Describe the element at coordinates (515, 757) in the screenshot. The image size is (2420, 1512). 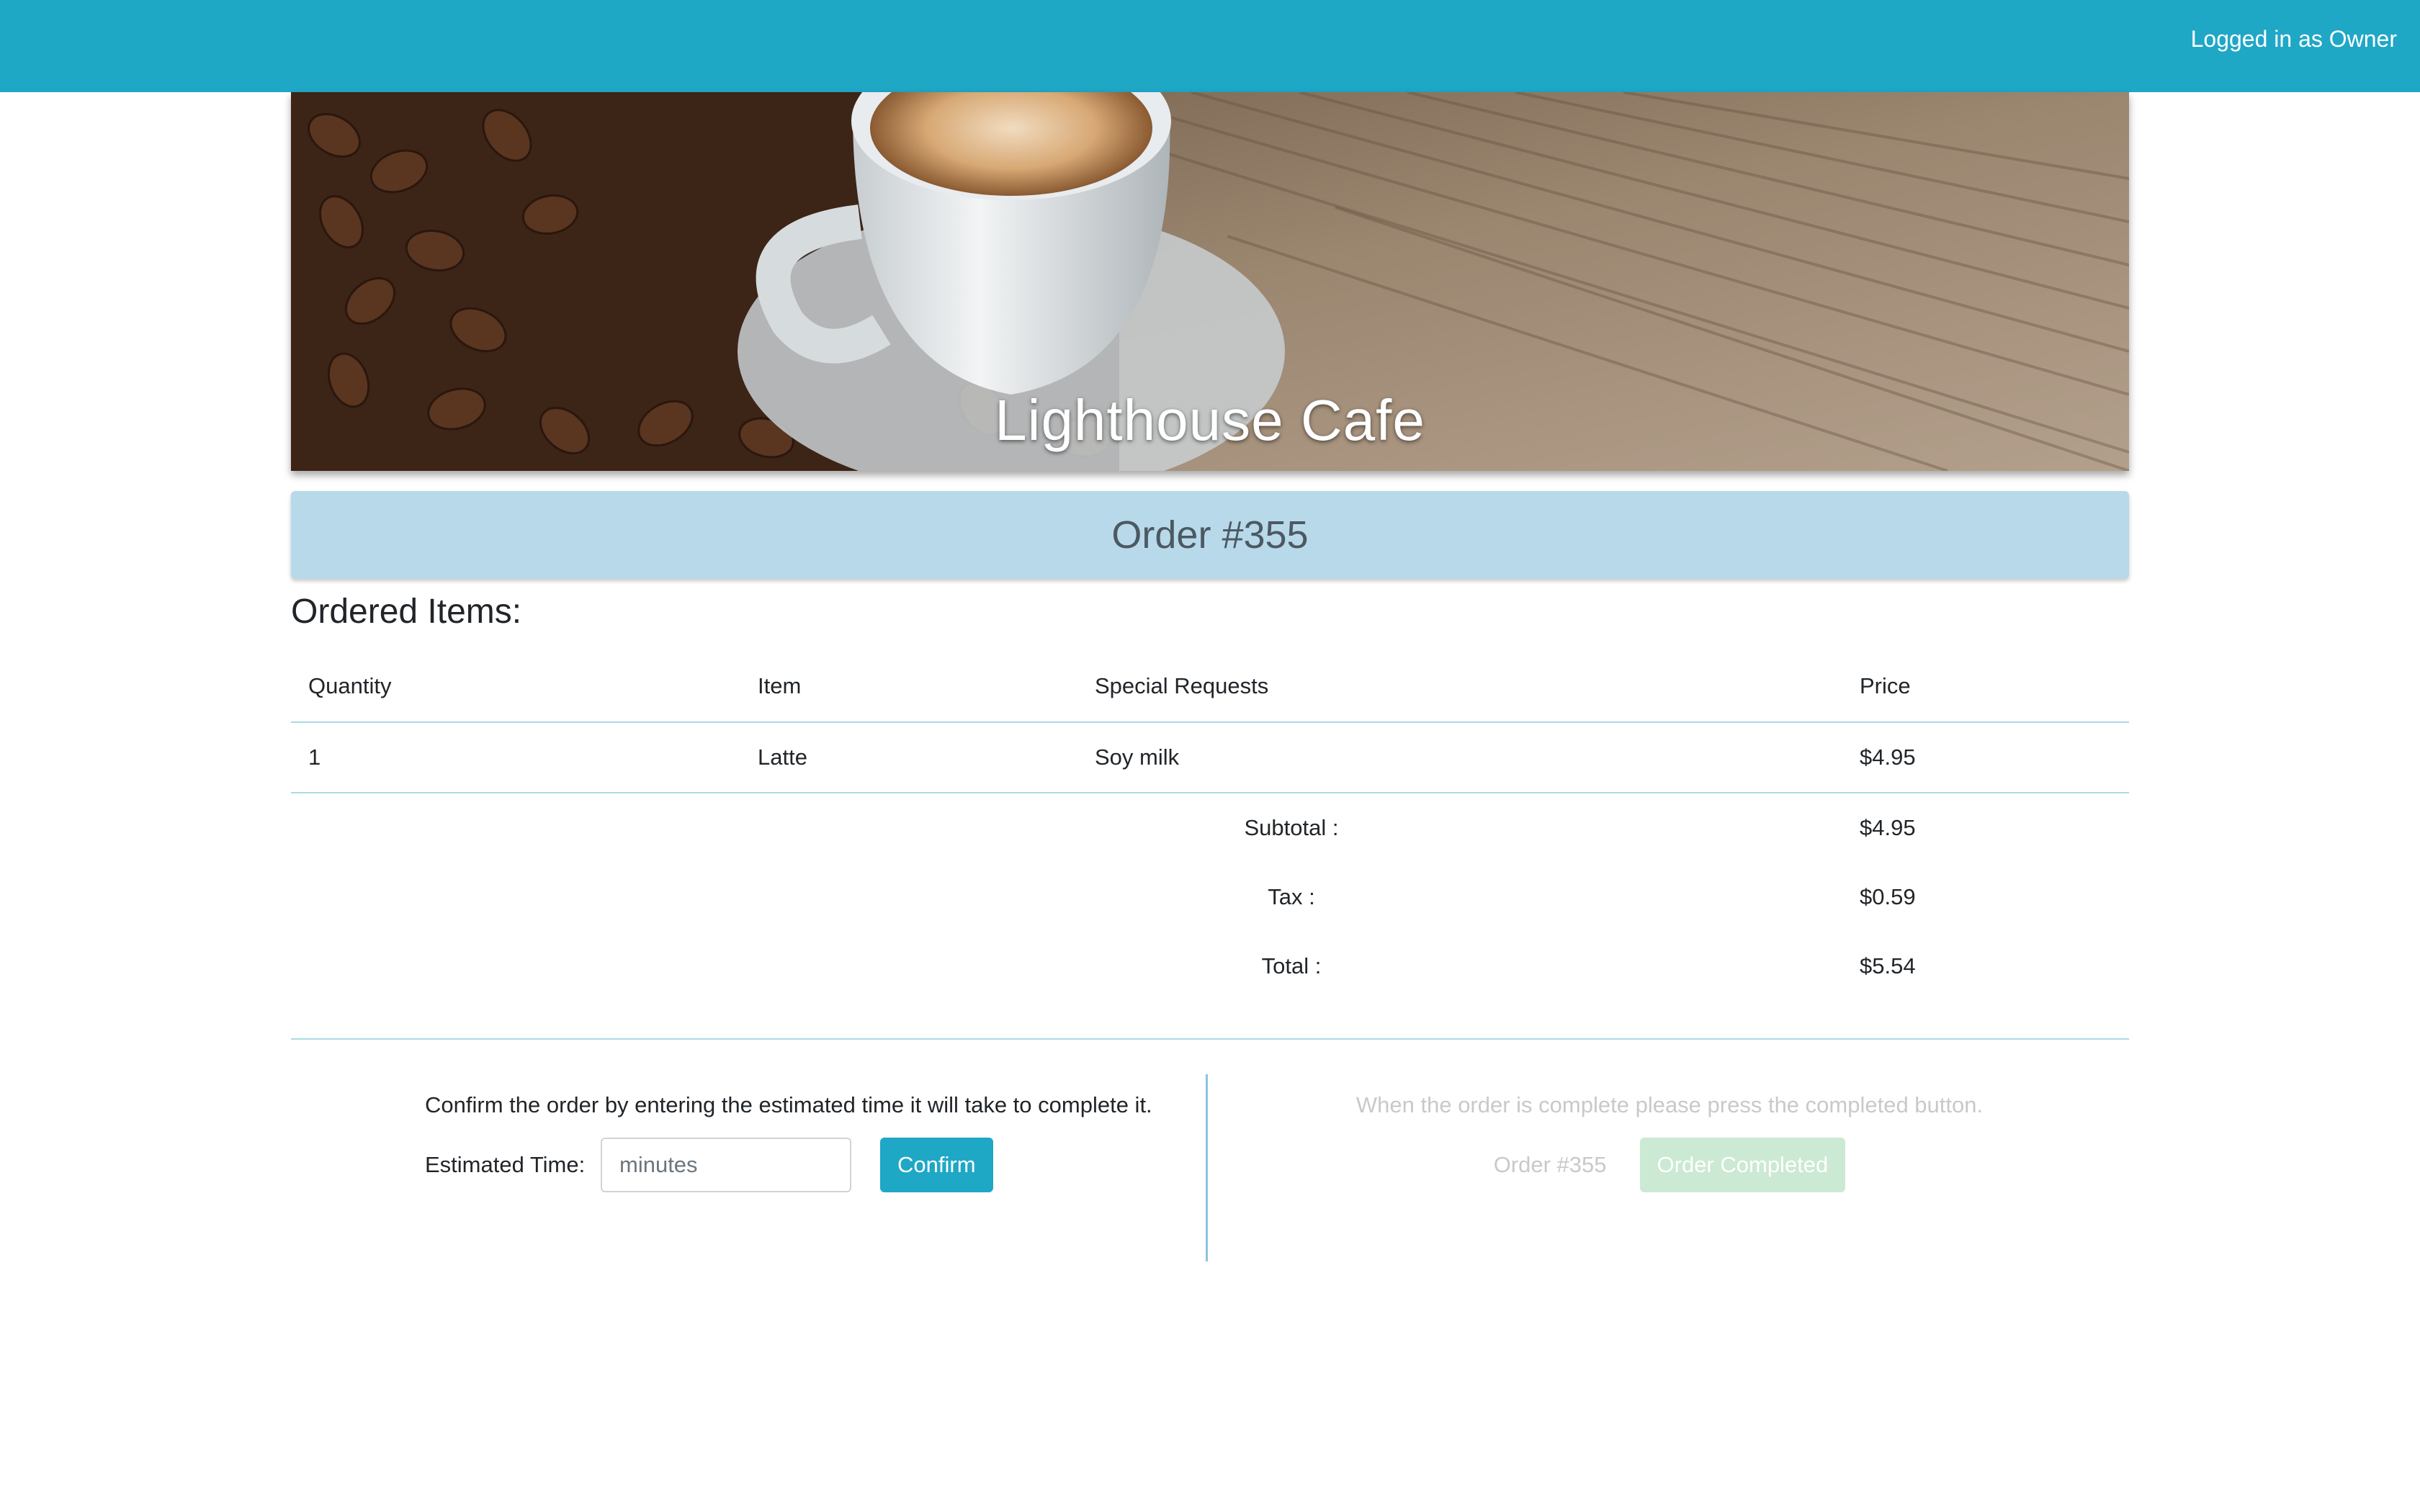
I see `cell-quantity: 1` at that location.